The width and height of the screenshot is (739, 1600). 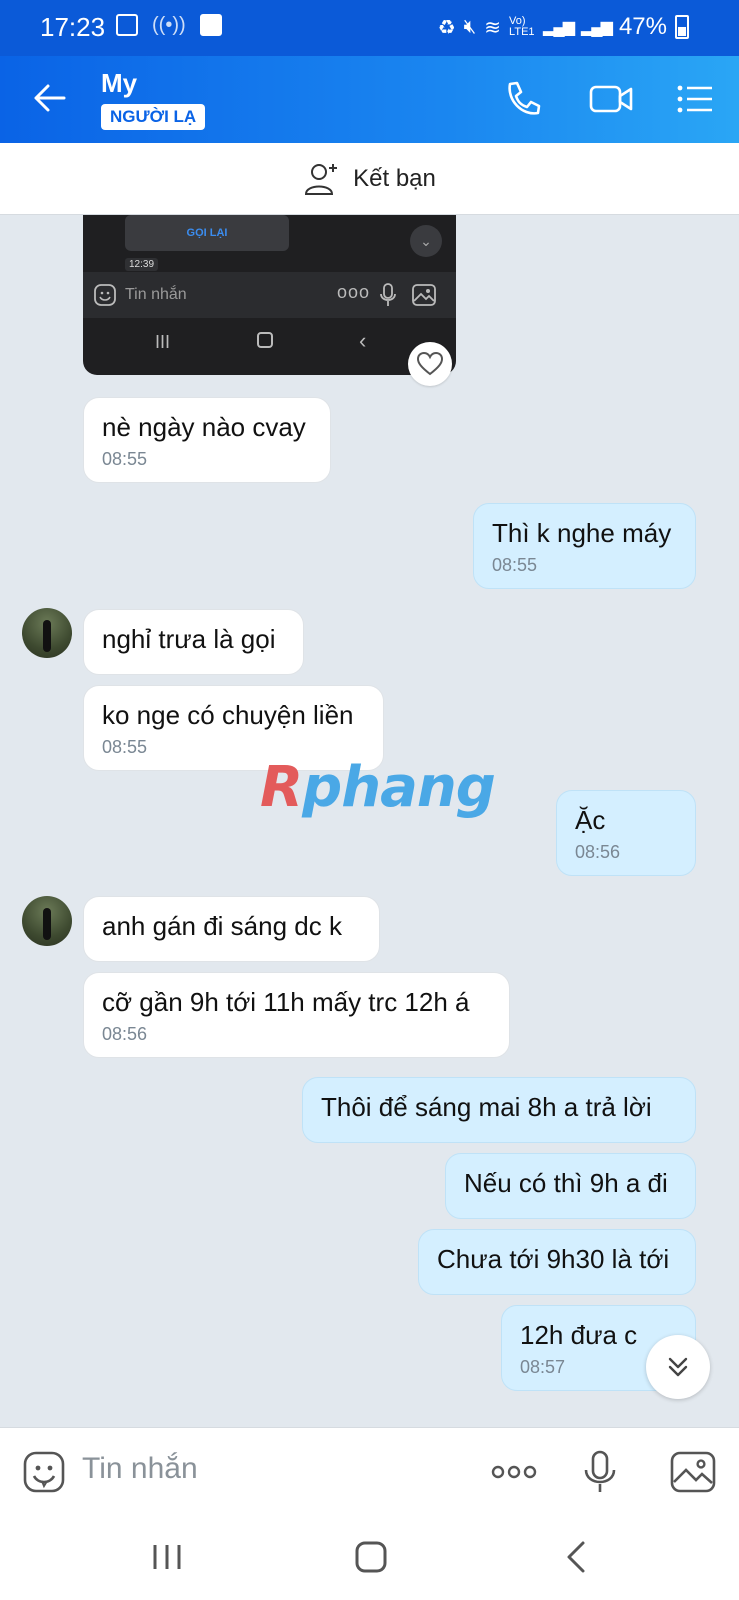 What do you see at coordinates (210, 25) in the screenshot?
I see `checkbox-notification-icon` at bounding box center [210, 25].